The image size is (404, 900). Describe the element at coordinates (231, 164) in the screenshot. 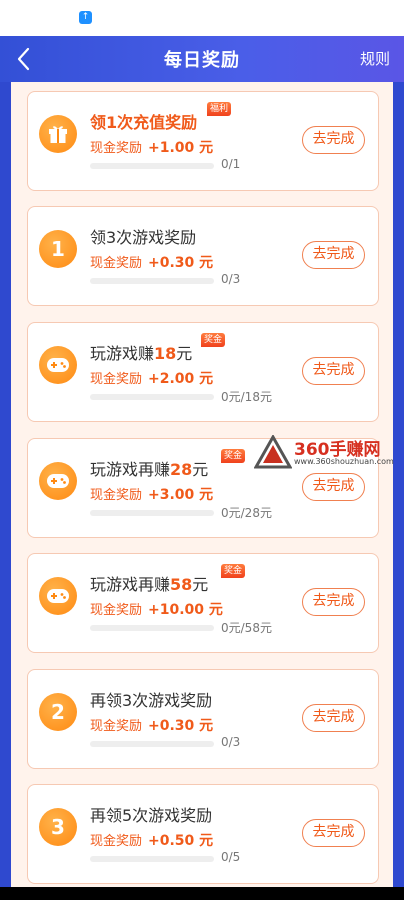

I see `progress-text: 0/1` at that location.